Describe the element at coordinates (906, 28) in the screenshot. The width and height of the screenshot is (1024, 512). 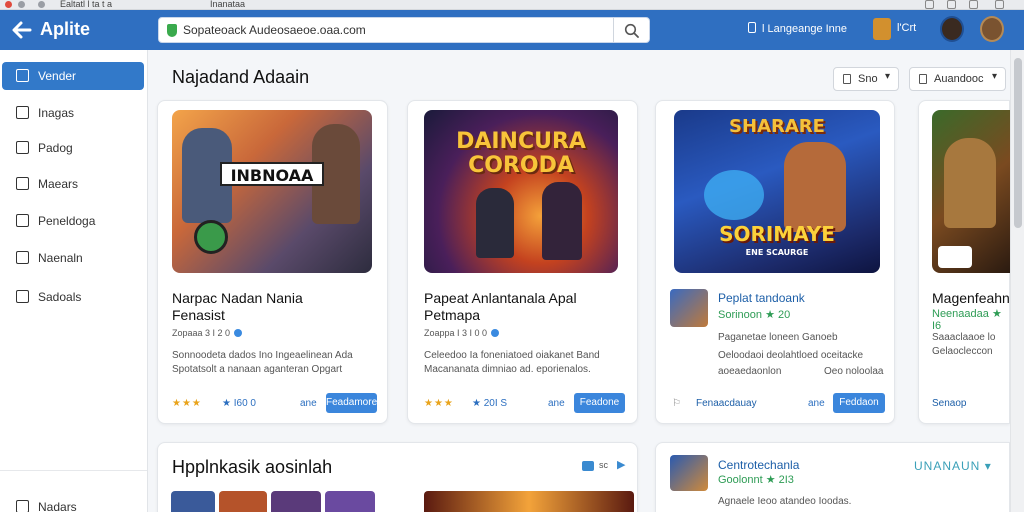
I see `user-short-label: l'Crt` at that location.